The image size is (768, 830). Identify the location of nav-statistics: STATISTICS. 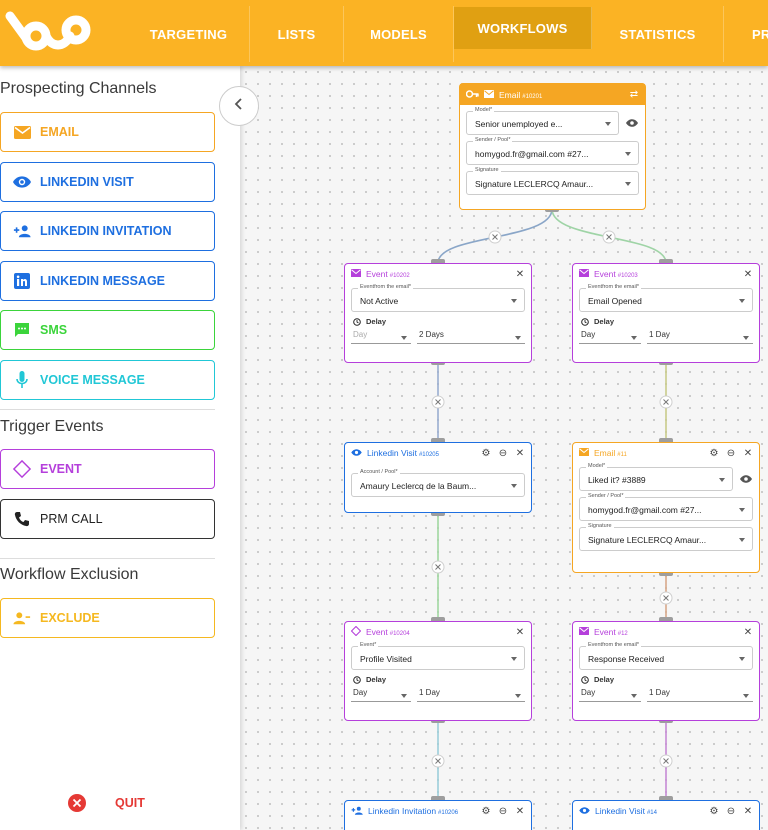
(658, 34).